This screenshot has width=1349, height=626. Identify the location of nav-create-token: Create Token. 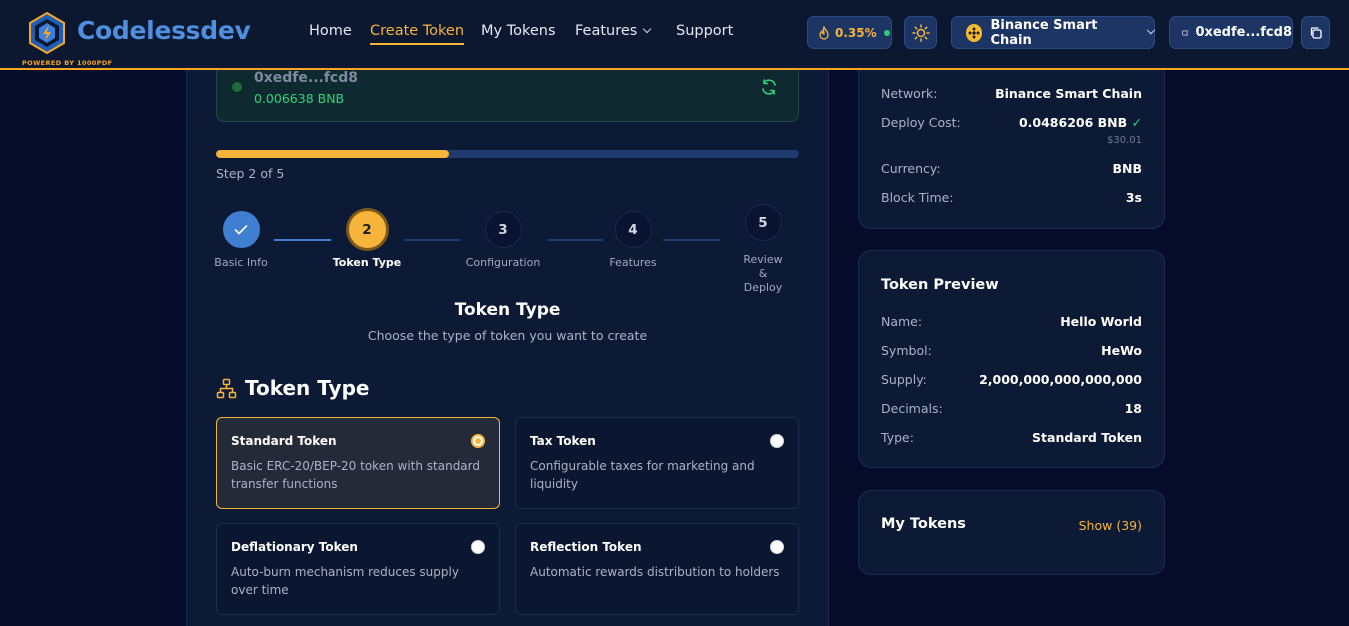
(417, 34).